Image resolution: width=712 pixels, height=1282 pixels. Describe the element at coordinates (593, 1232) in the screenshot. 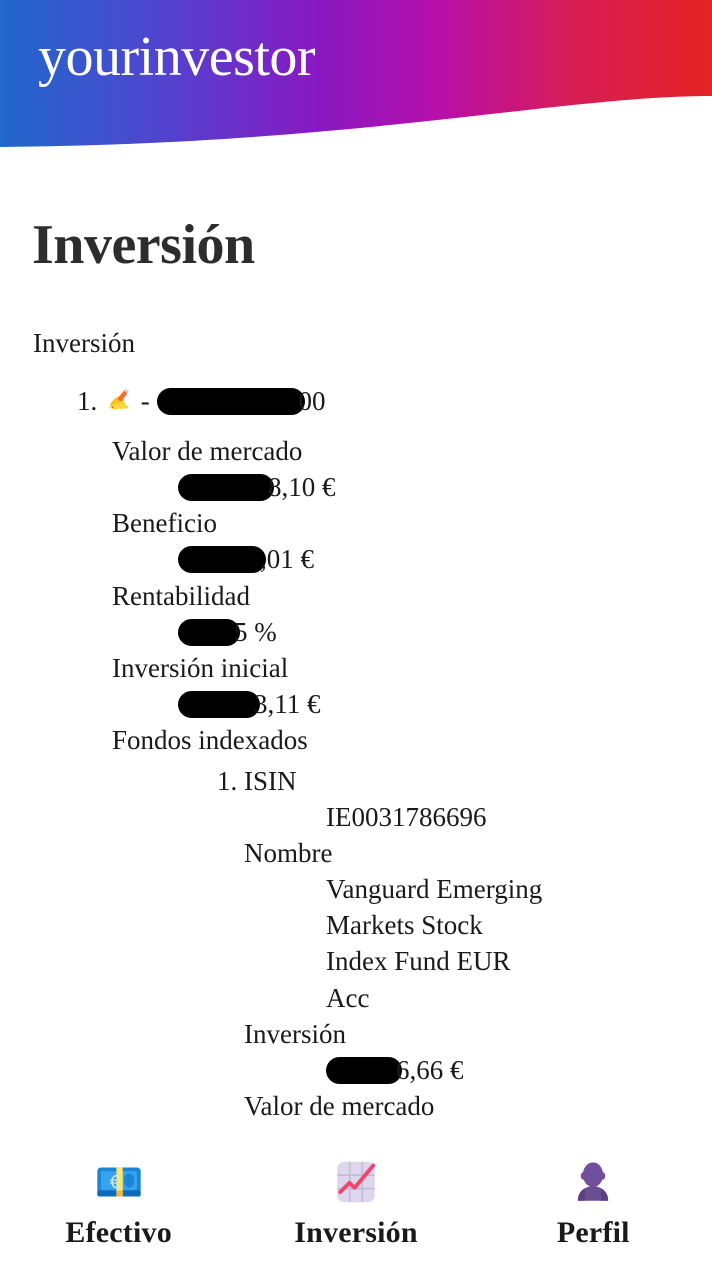

I see `nav-label-perfil: Perfil` at that location.